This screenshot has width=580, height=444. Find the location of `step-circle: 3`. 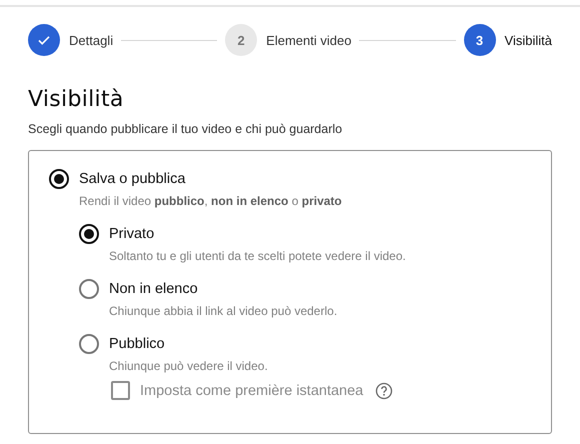

step-circle: 3 is located at coordinates (480, 40).